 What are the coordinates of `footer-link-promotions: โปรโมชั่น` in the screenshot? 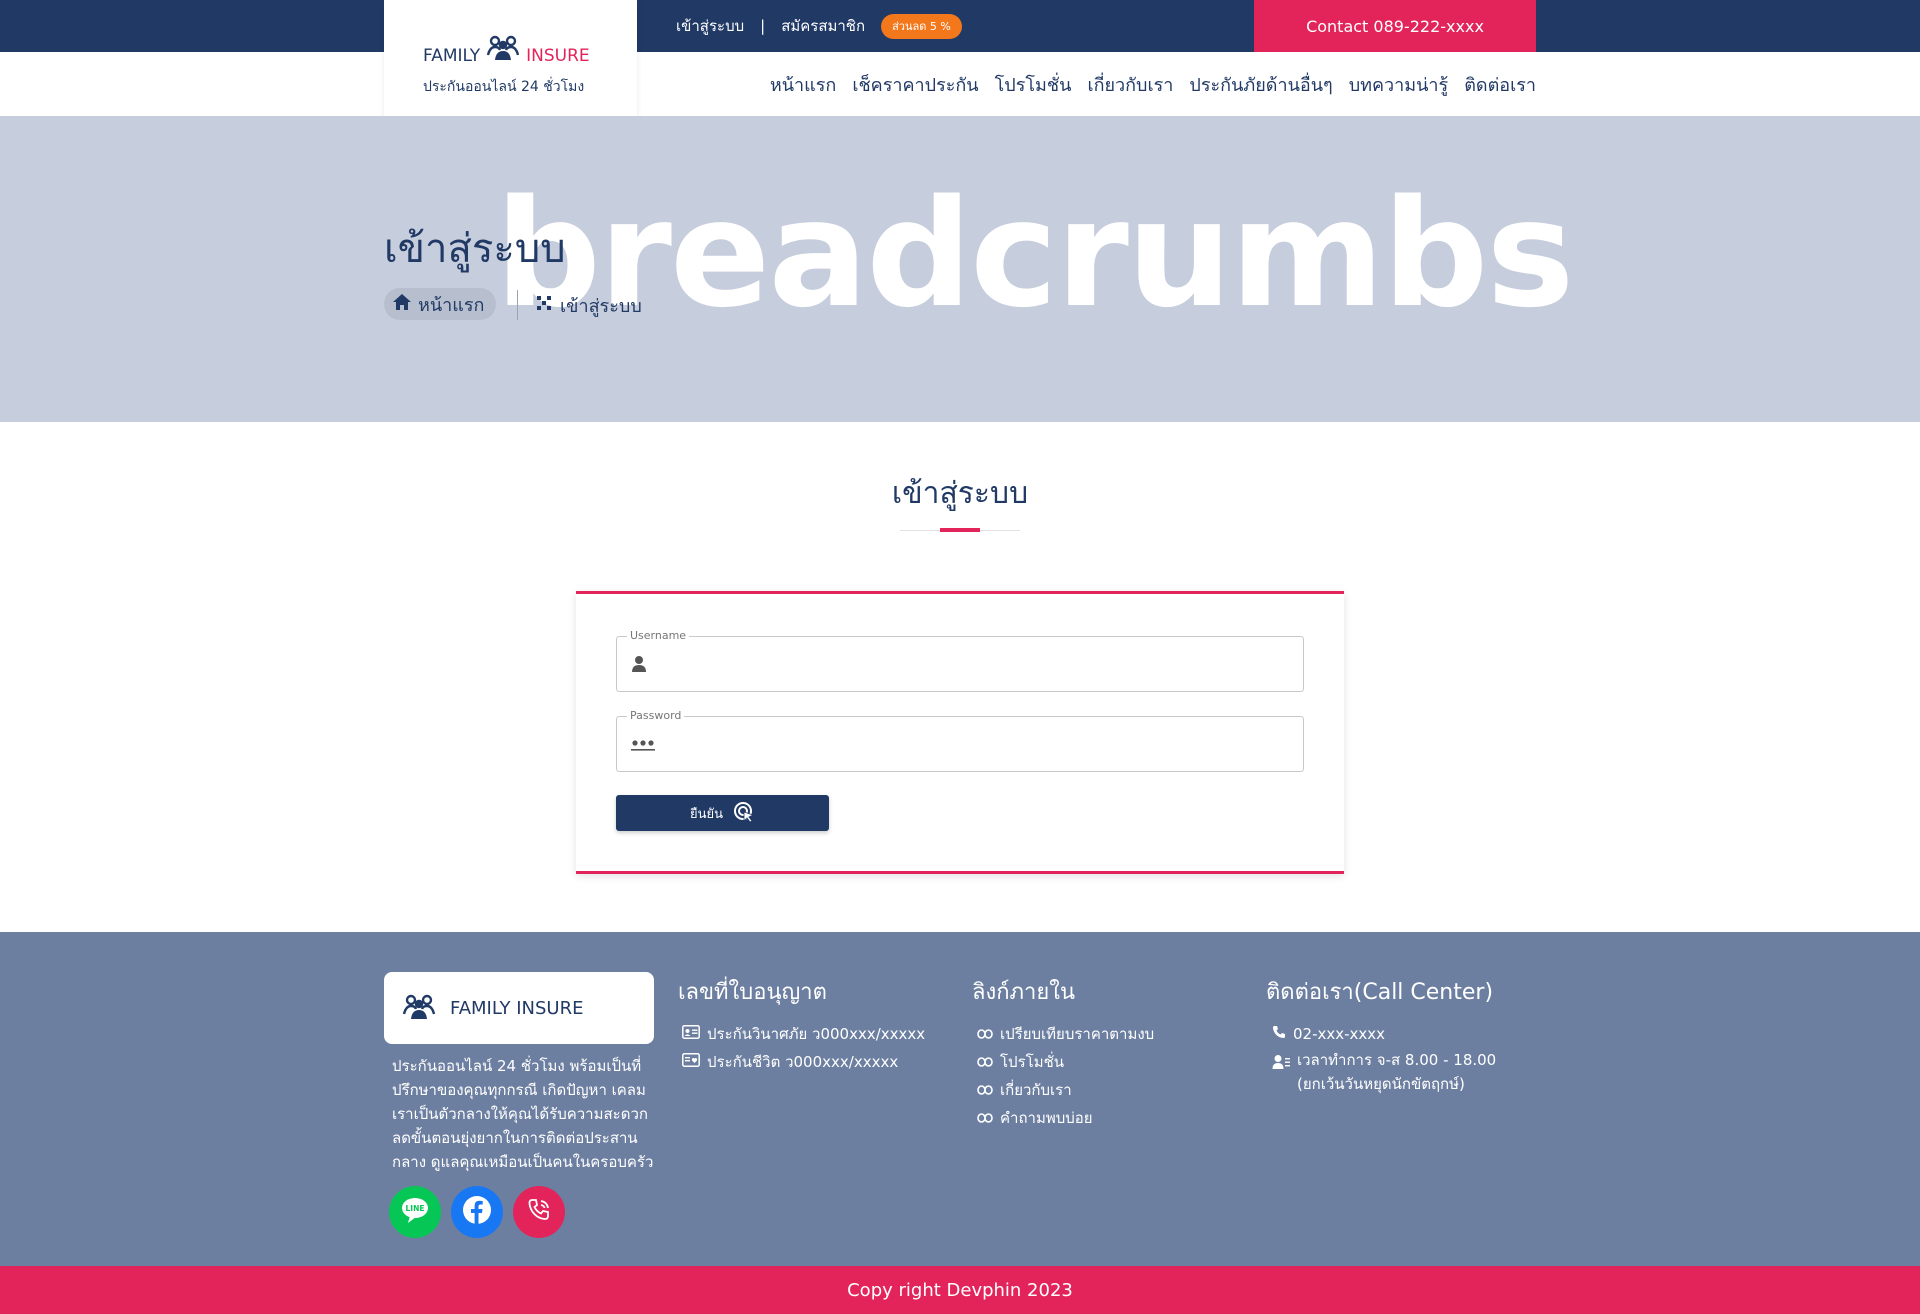 It's located at (1065, 1062).